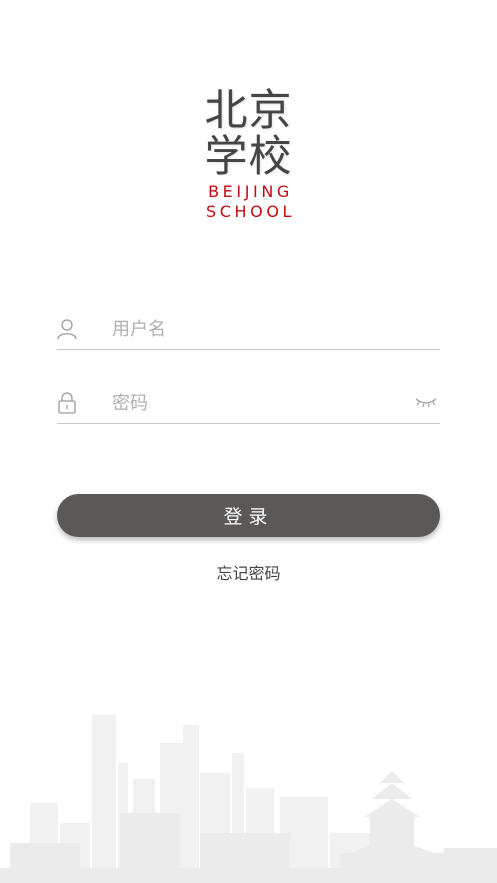 The image size is (497, 883). Describe the element at coordinates (67, 329) in the screenshot. I see `user-icon` at that location.